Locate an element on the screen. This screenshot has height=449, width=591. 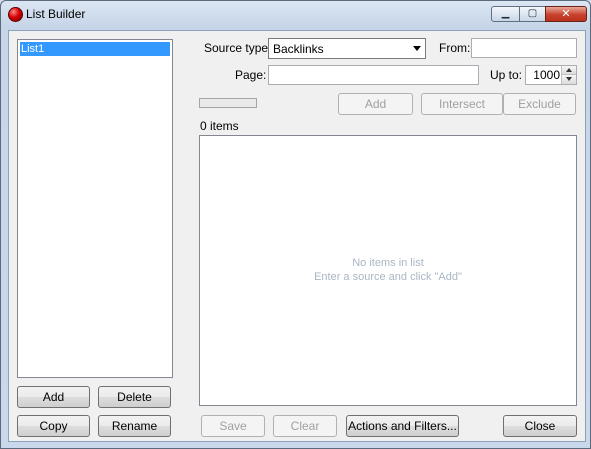
up-to-value: 1000 is located at coordinates (546, 75).